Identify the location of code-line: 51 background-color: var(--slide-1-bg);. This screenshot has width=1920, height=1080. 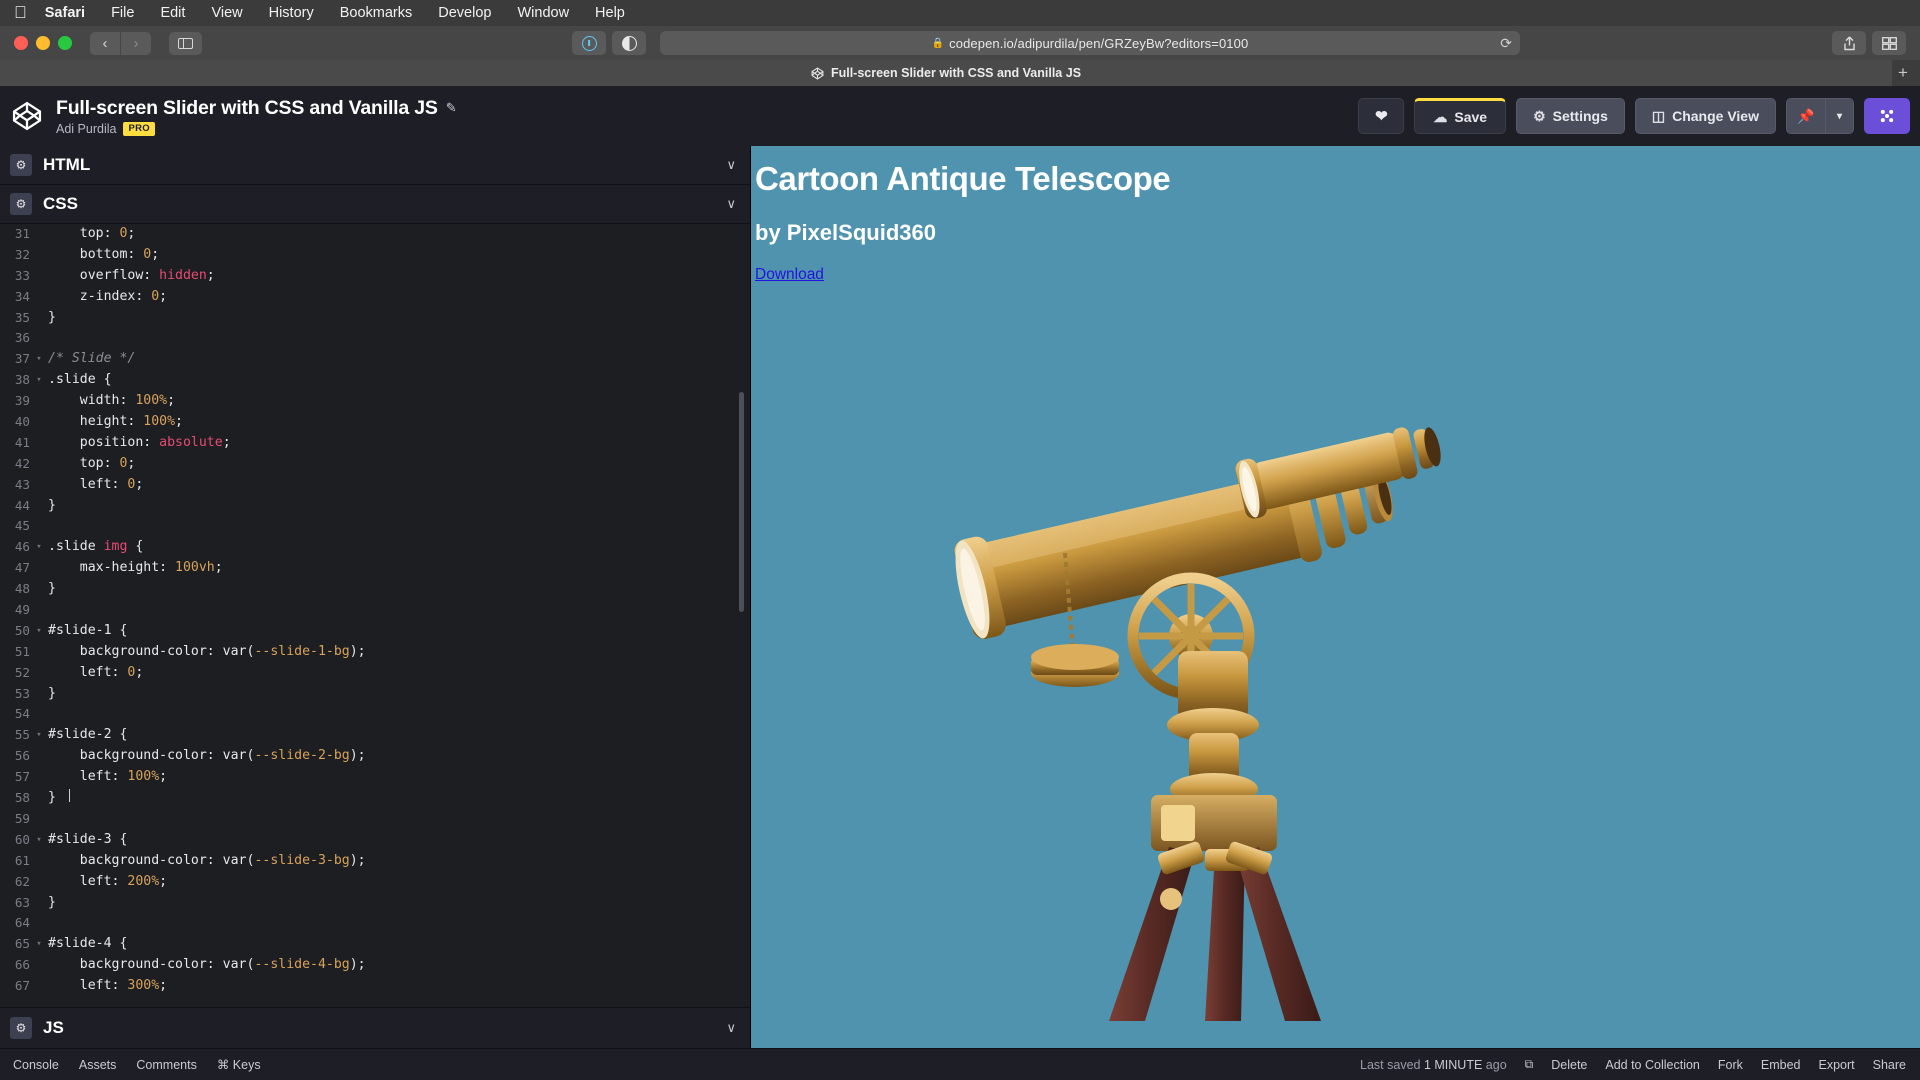
(375, 652).